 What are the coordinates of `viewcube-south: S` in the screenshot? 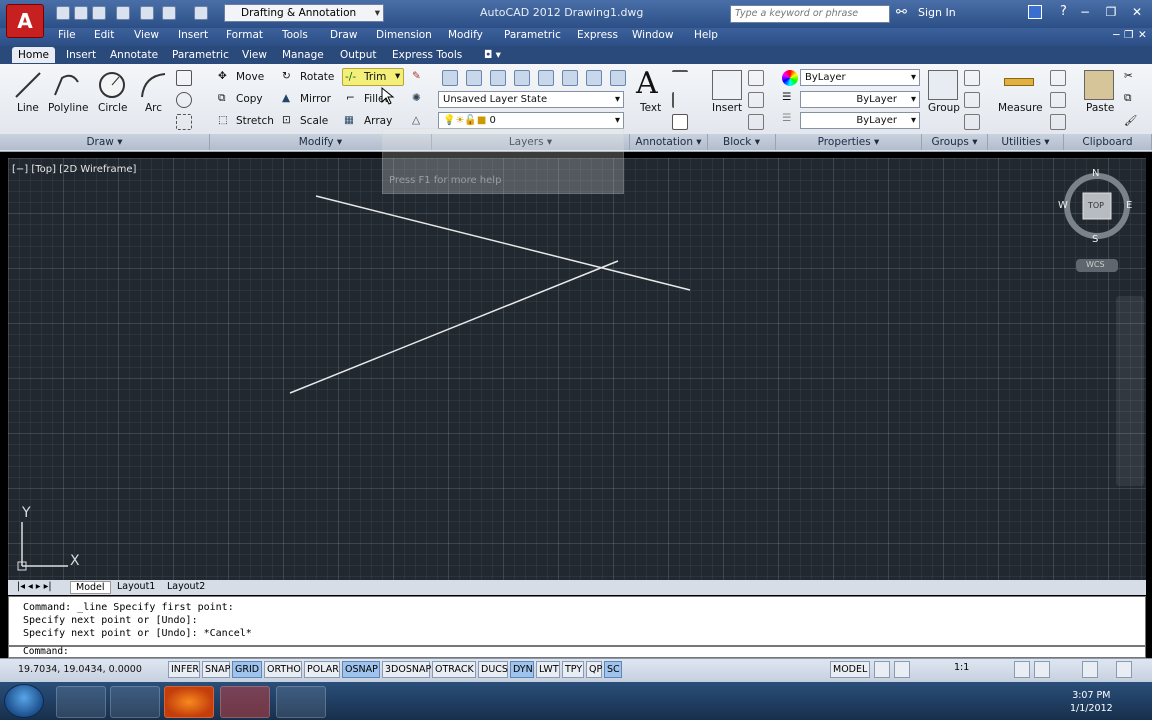 It's located at (1095, 239).